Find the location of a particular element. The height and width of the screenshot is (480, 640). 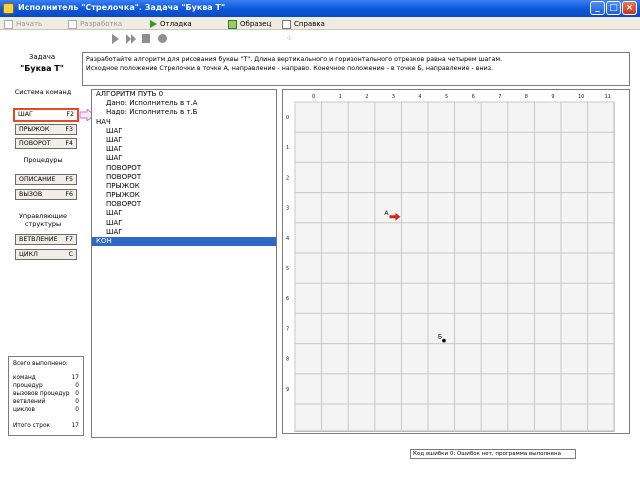

menu-label: Образец is located at coordinates (256, 23).